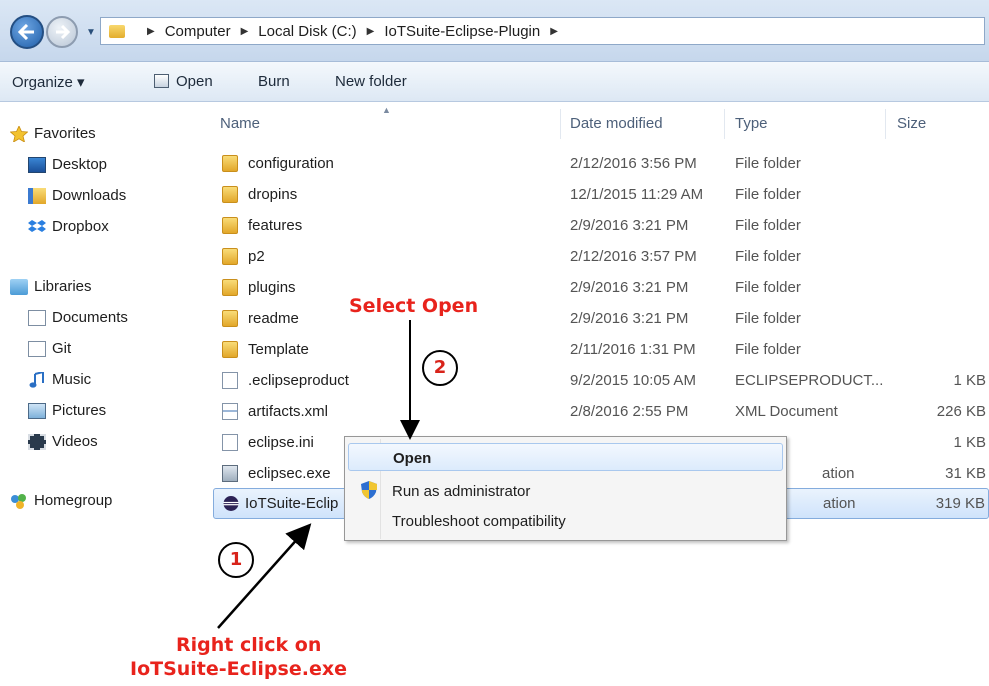 Image resolution: width=989 pixels, height=686 pixels. I want to click on nav-item-downloads: Downloads, so click(77, 195).